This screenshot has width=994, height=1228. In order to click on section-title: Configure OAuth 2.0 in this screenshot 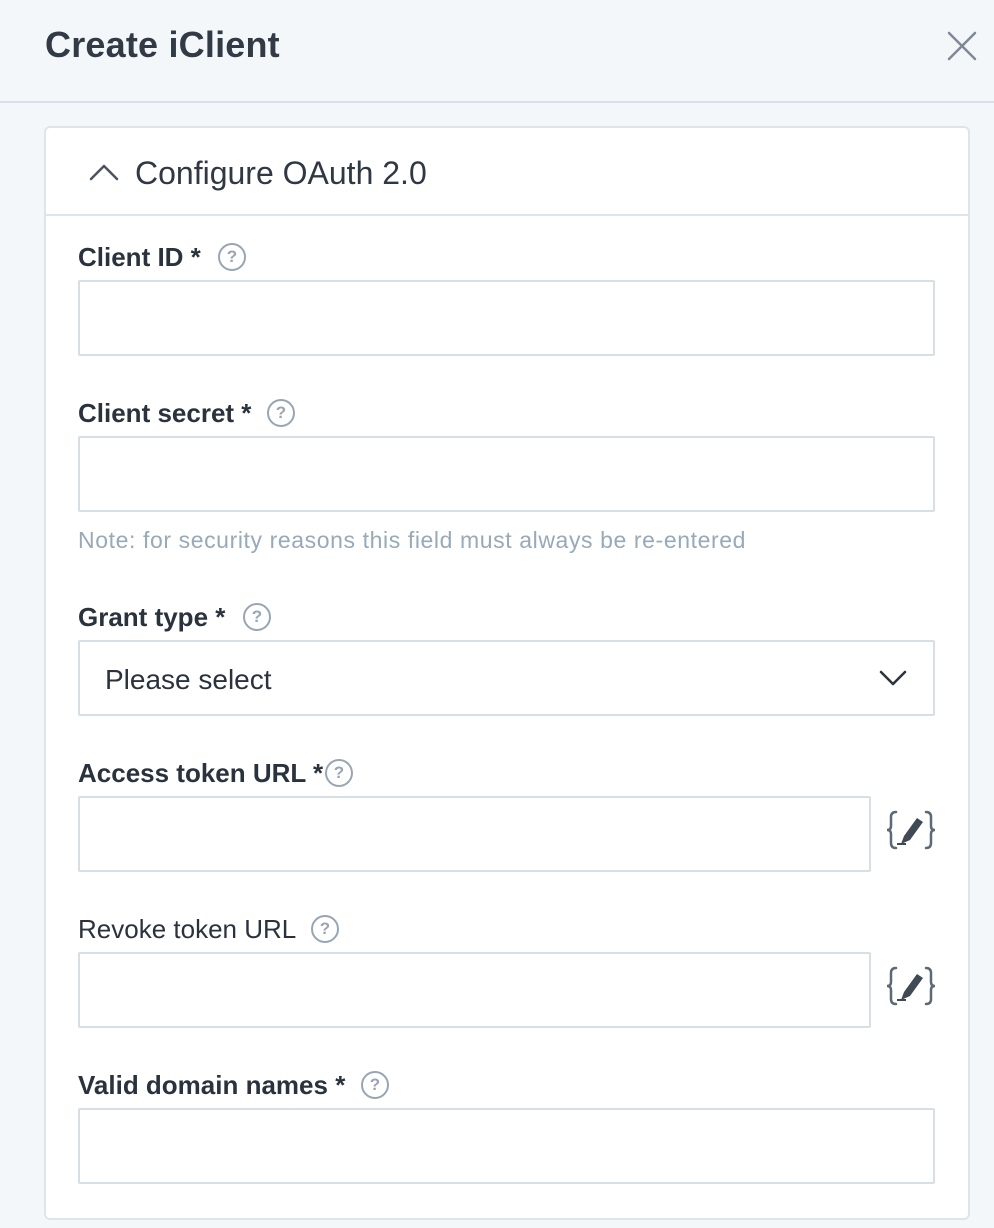, I will do `click(281, 173)`.